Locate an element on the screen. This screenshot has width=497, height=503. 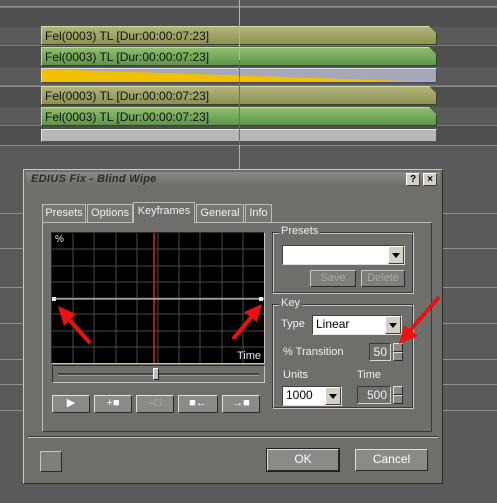
annotation-arrow-spinner is located at coordinates (420, 319).